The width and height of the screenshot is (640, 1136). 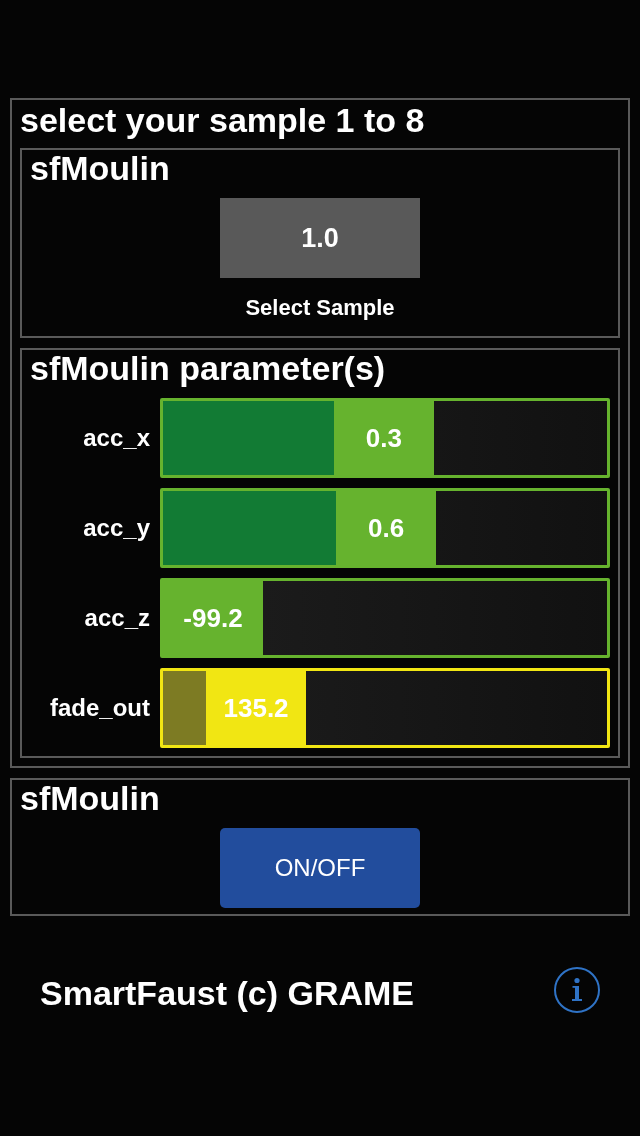 I want to click on slider-thumb: 135.2, so click(x=256, y=708).